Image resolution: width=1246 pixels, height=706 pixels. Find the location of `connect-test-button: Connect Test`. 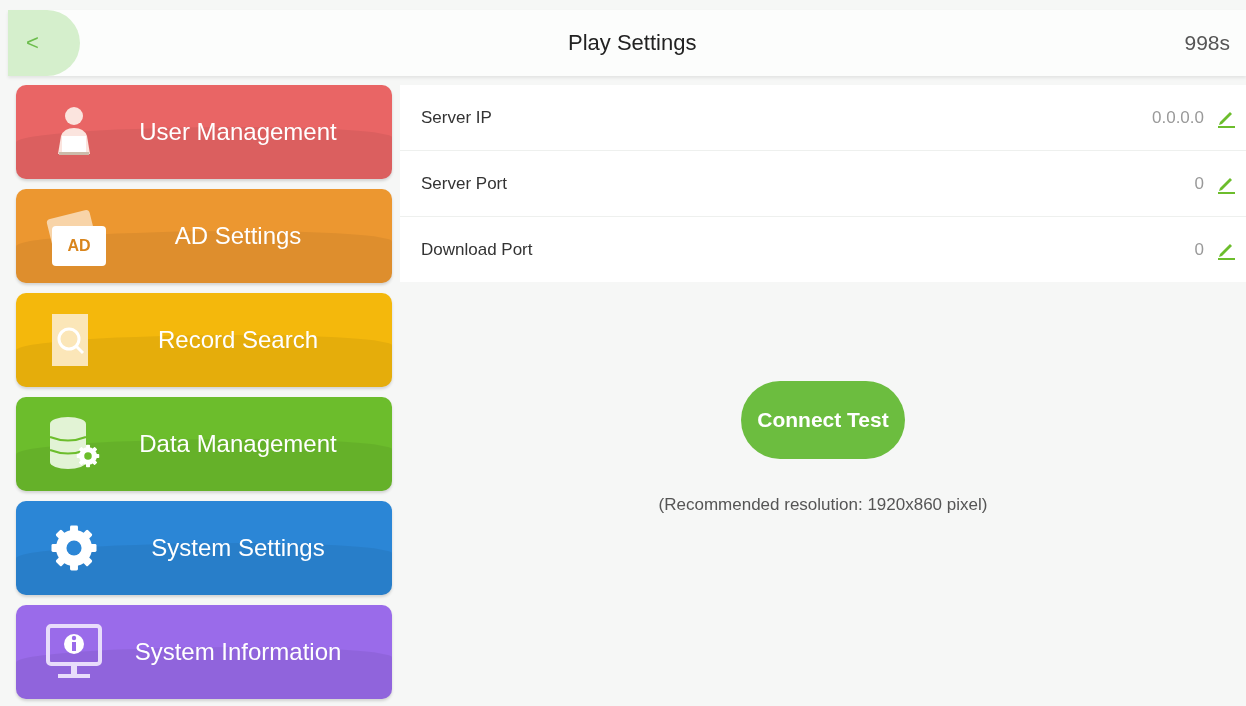

connect-test-button: Connect Test is located at coordinates (823, 420).